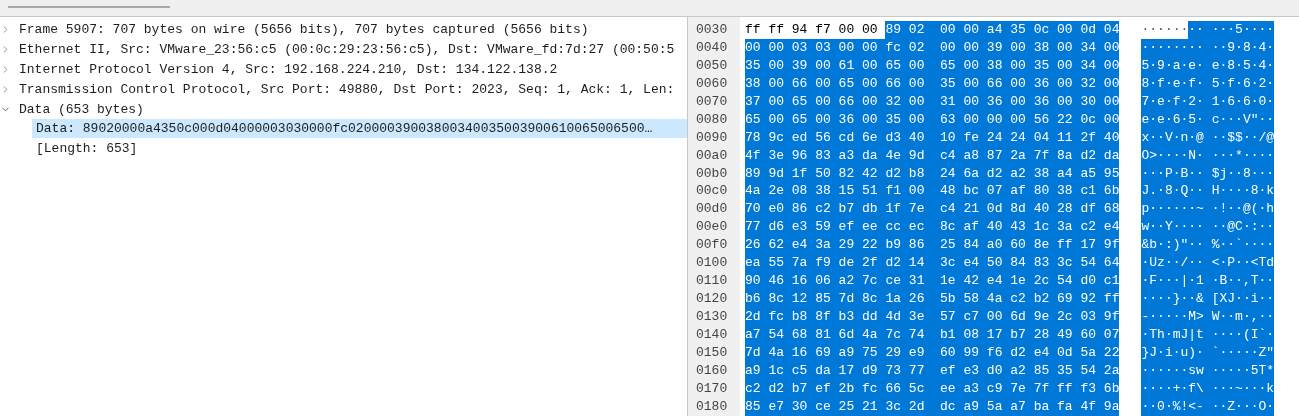 This screenshot has height=416, width=1299. Describe the element at coordinates (1208, 191) in the screenshot. I see `ascii-text: J.·8·Q·· H····8·k` at that location.